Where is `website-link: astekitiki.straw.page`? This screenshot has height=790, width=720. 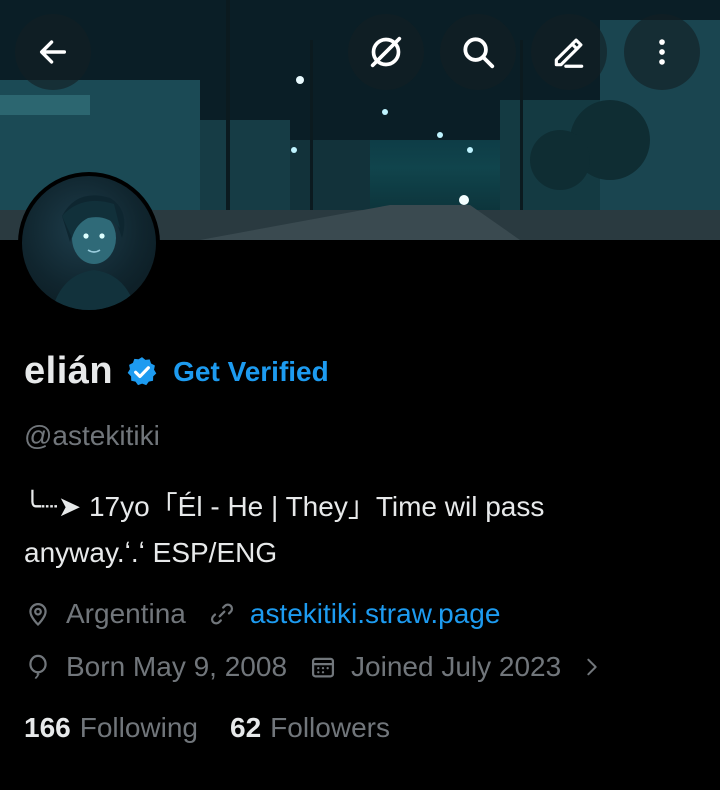 website-link: astekitiki.straw.page is located at coordinates (375, 614).